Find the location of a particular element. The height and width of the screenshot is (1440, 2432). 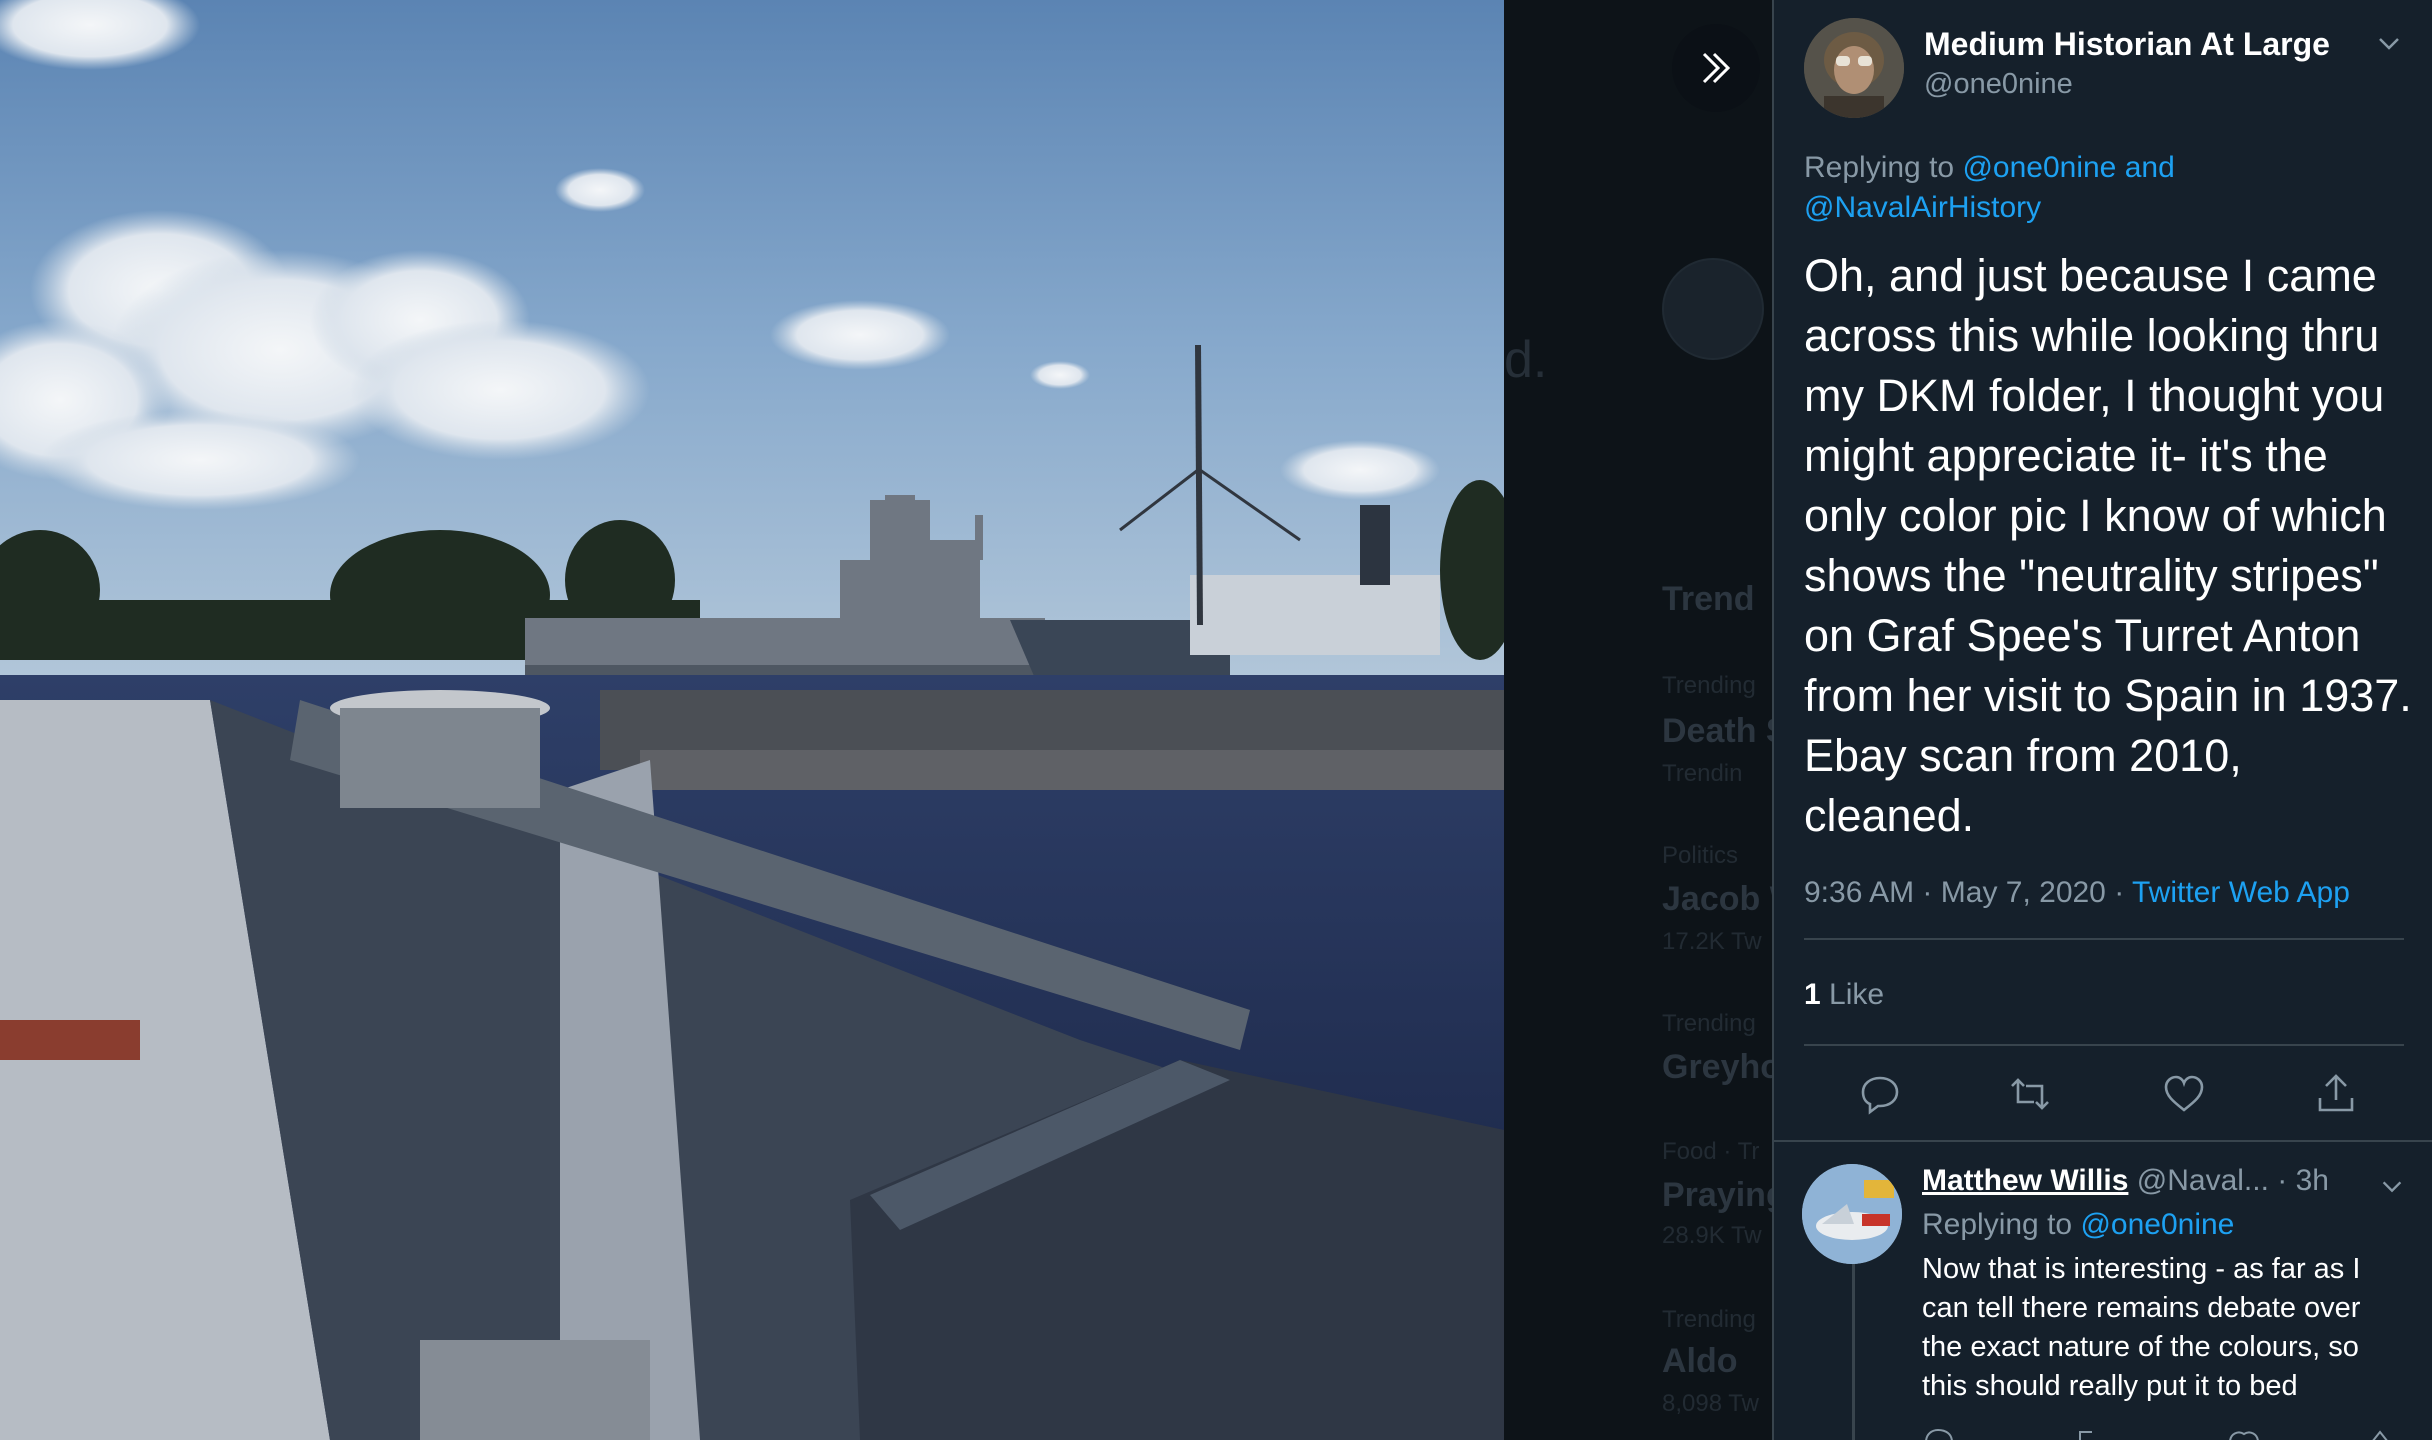

author-handle: @one0nine is located at coordinates (1998, 84).